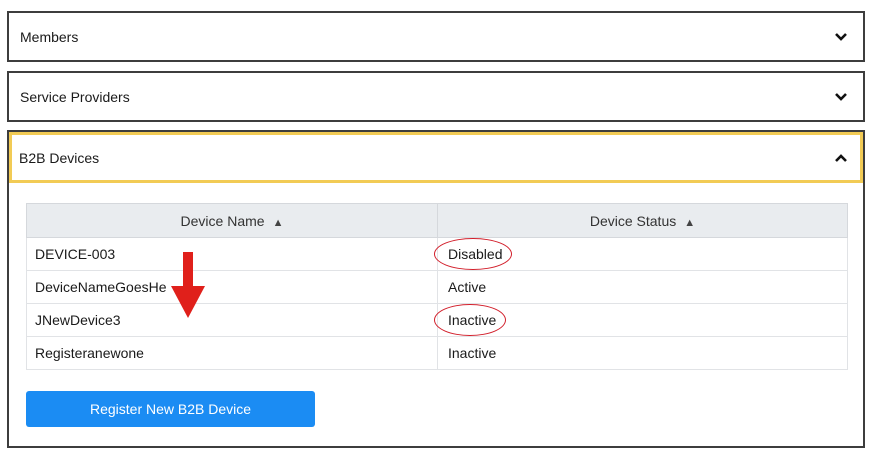  Describe the element at coordinates (232, 320) in the screenshot. I see `device-name-cell: JNewDevice3` at that location.